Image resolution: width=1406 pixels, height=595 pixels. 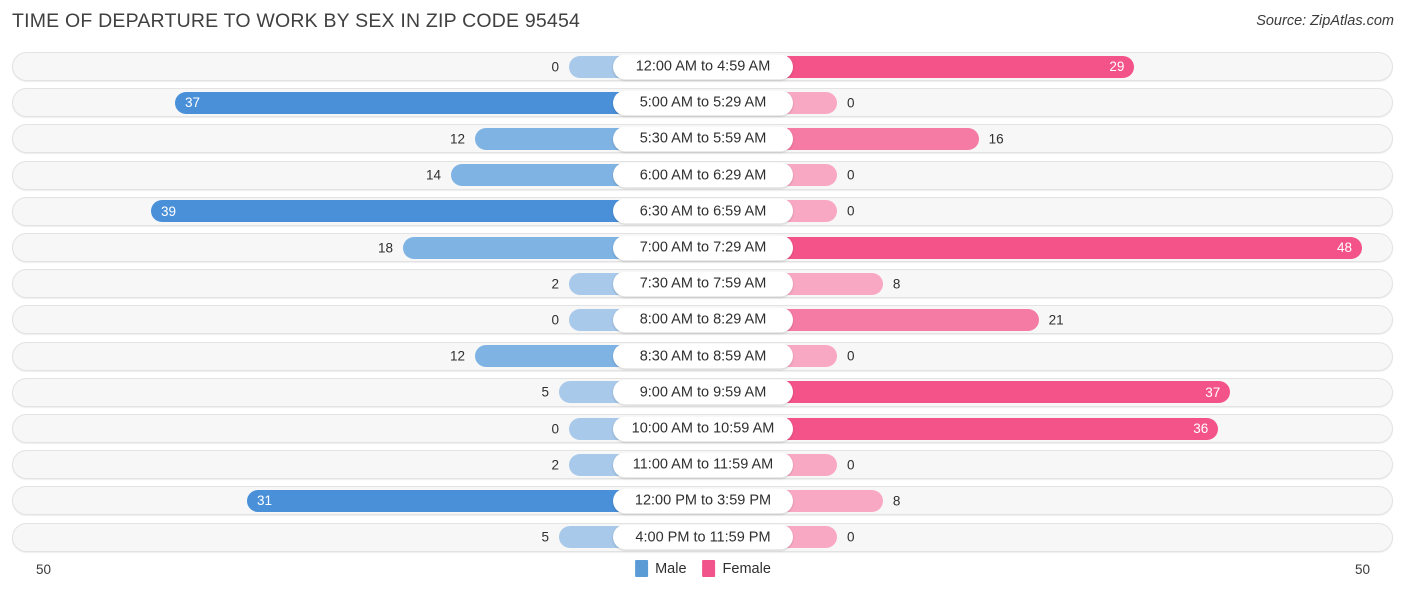 I want to click on chart-legend: Male Female, so click(x=703, y=568).